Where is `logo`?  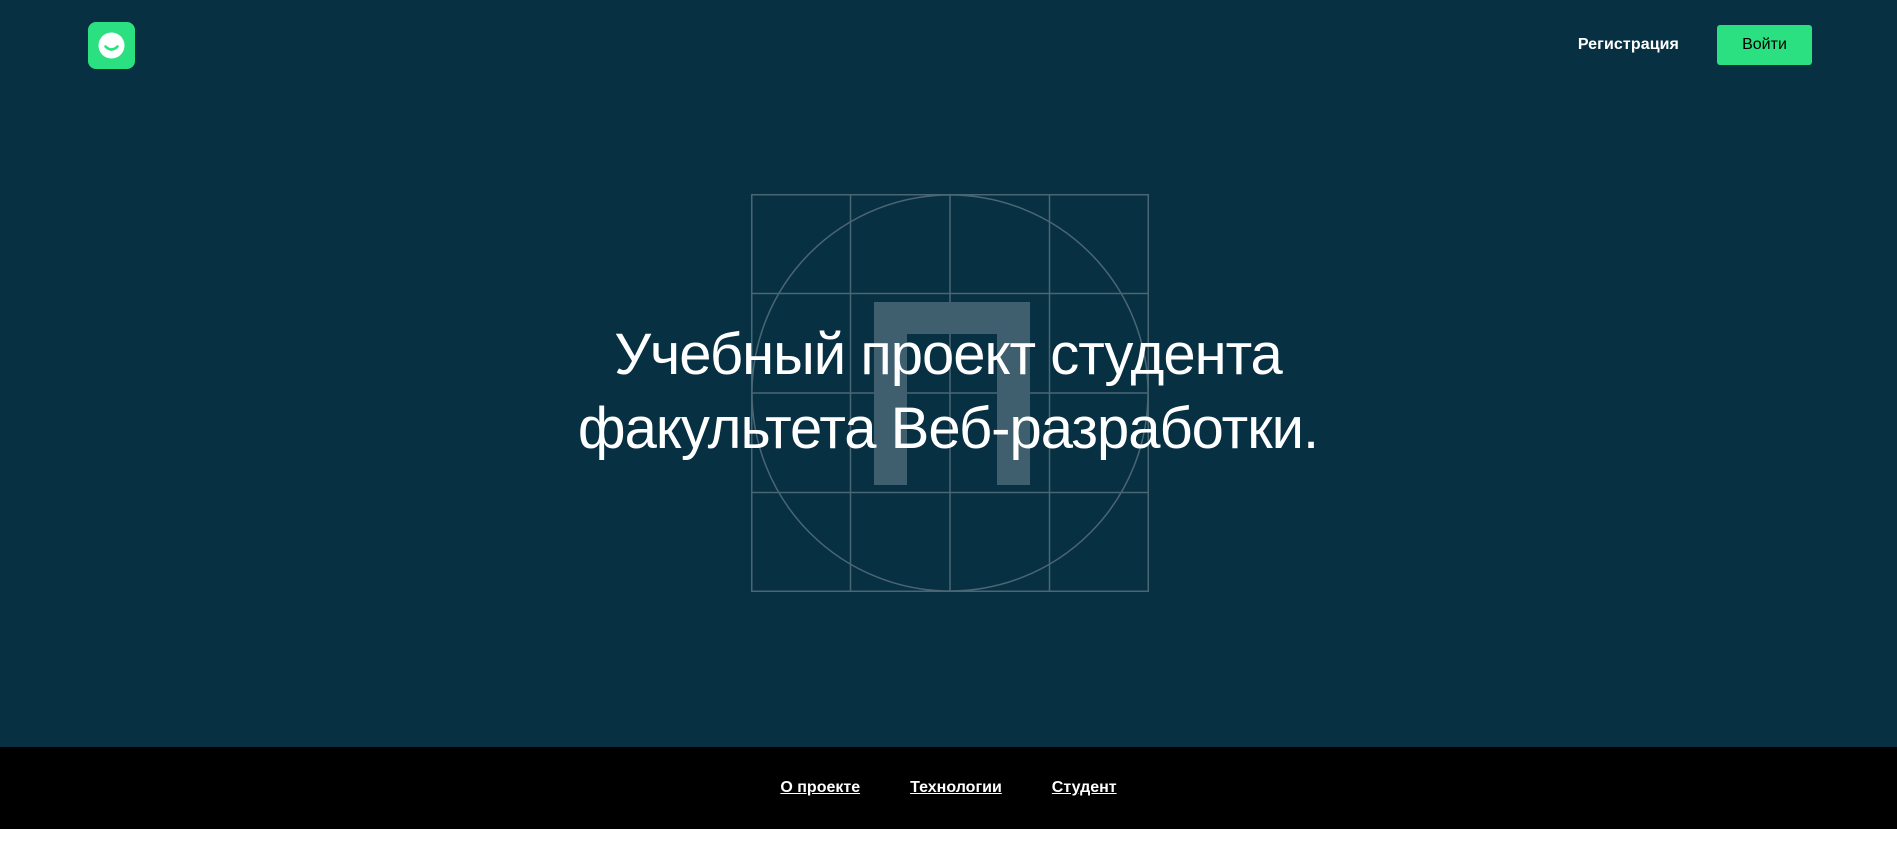
logo is located at coordinates (111, 45).